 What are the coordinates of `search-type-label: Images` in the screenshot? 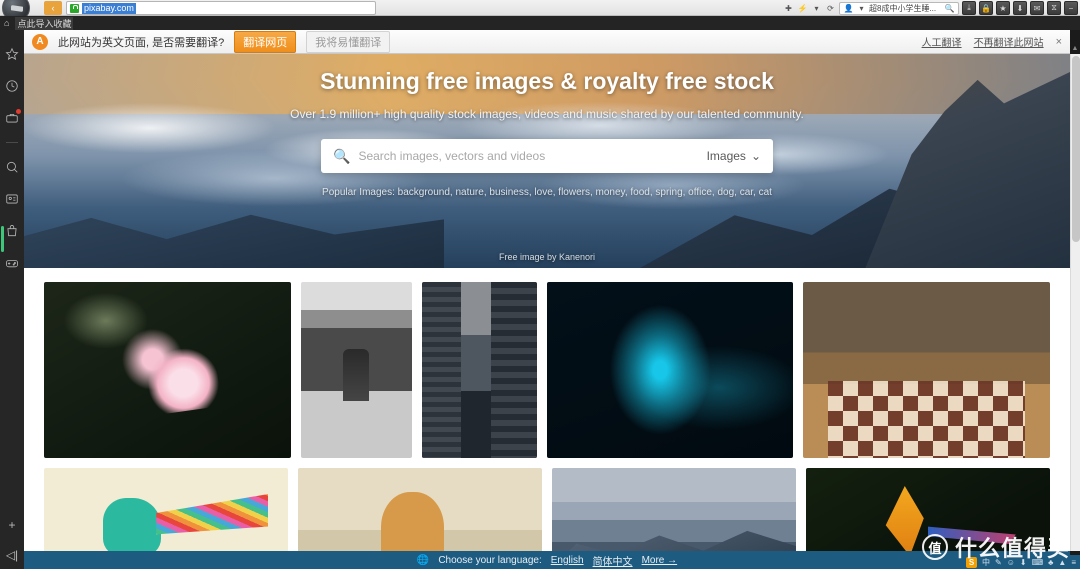 It's located at (726, 156).